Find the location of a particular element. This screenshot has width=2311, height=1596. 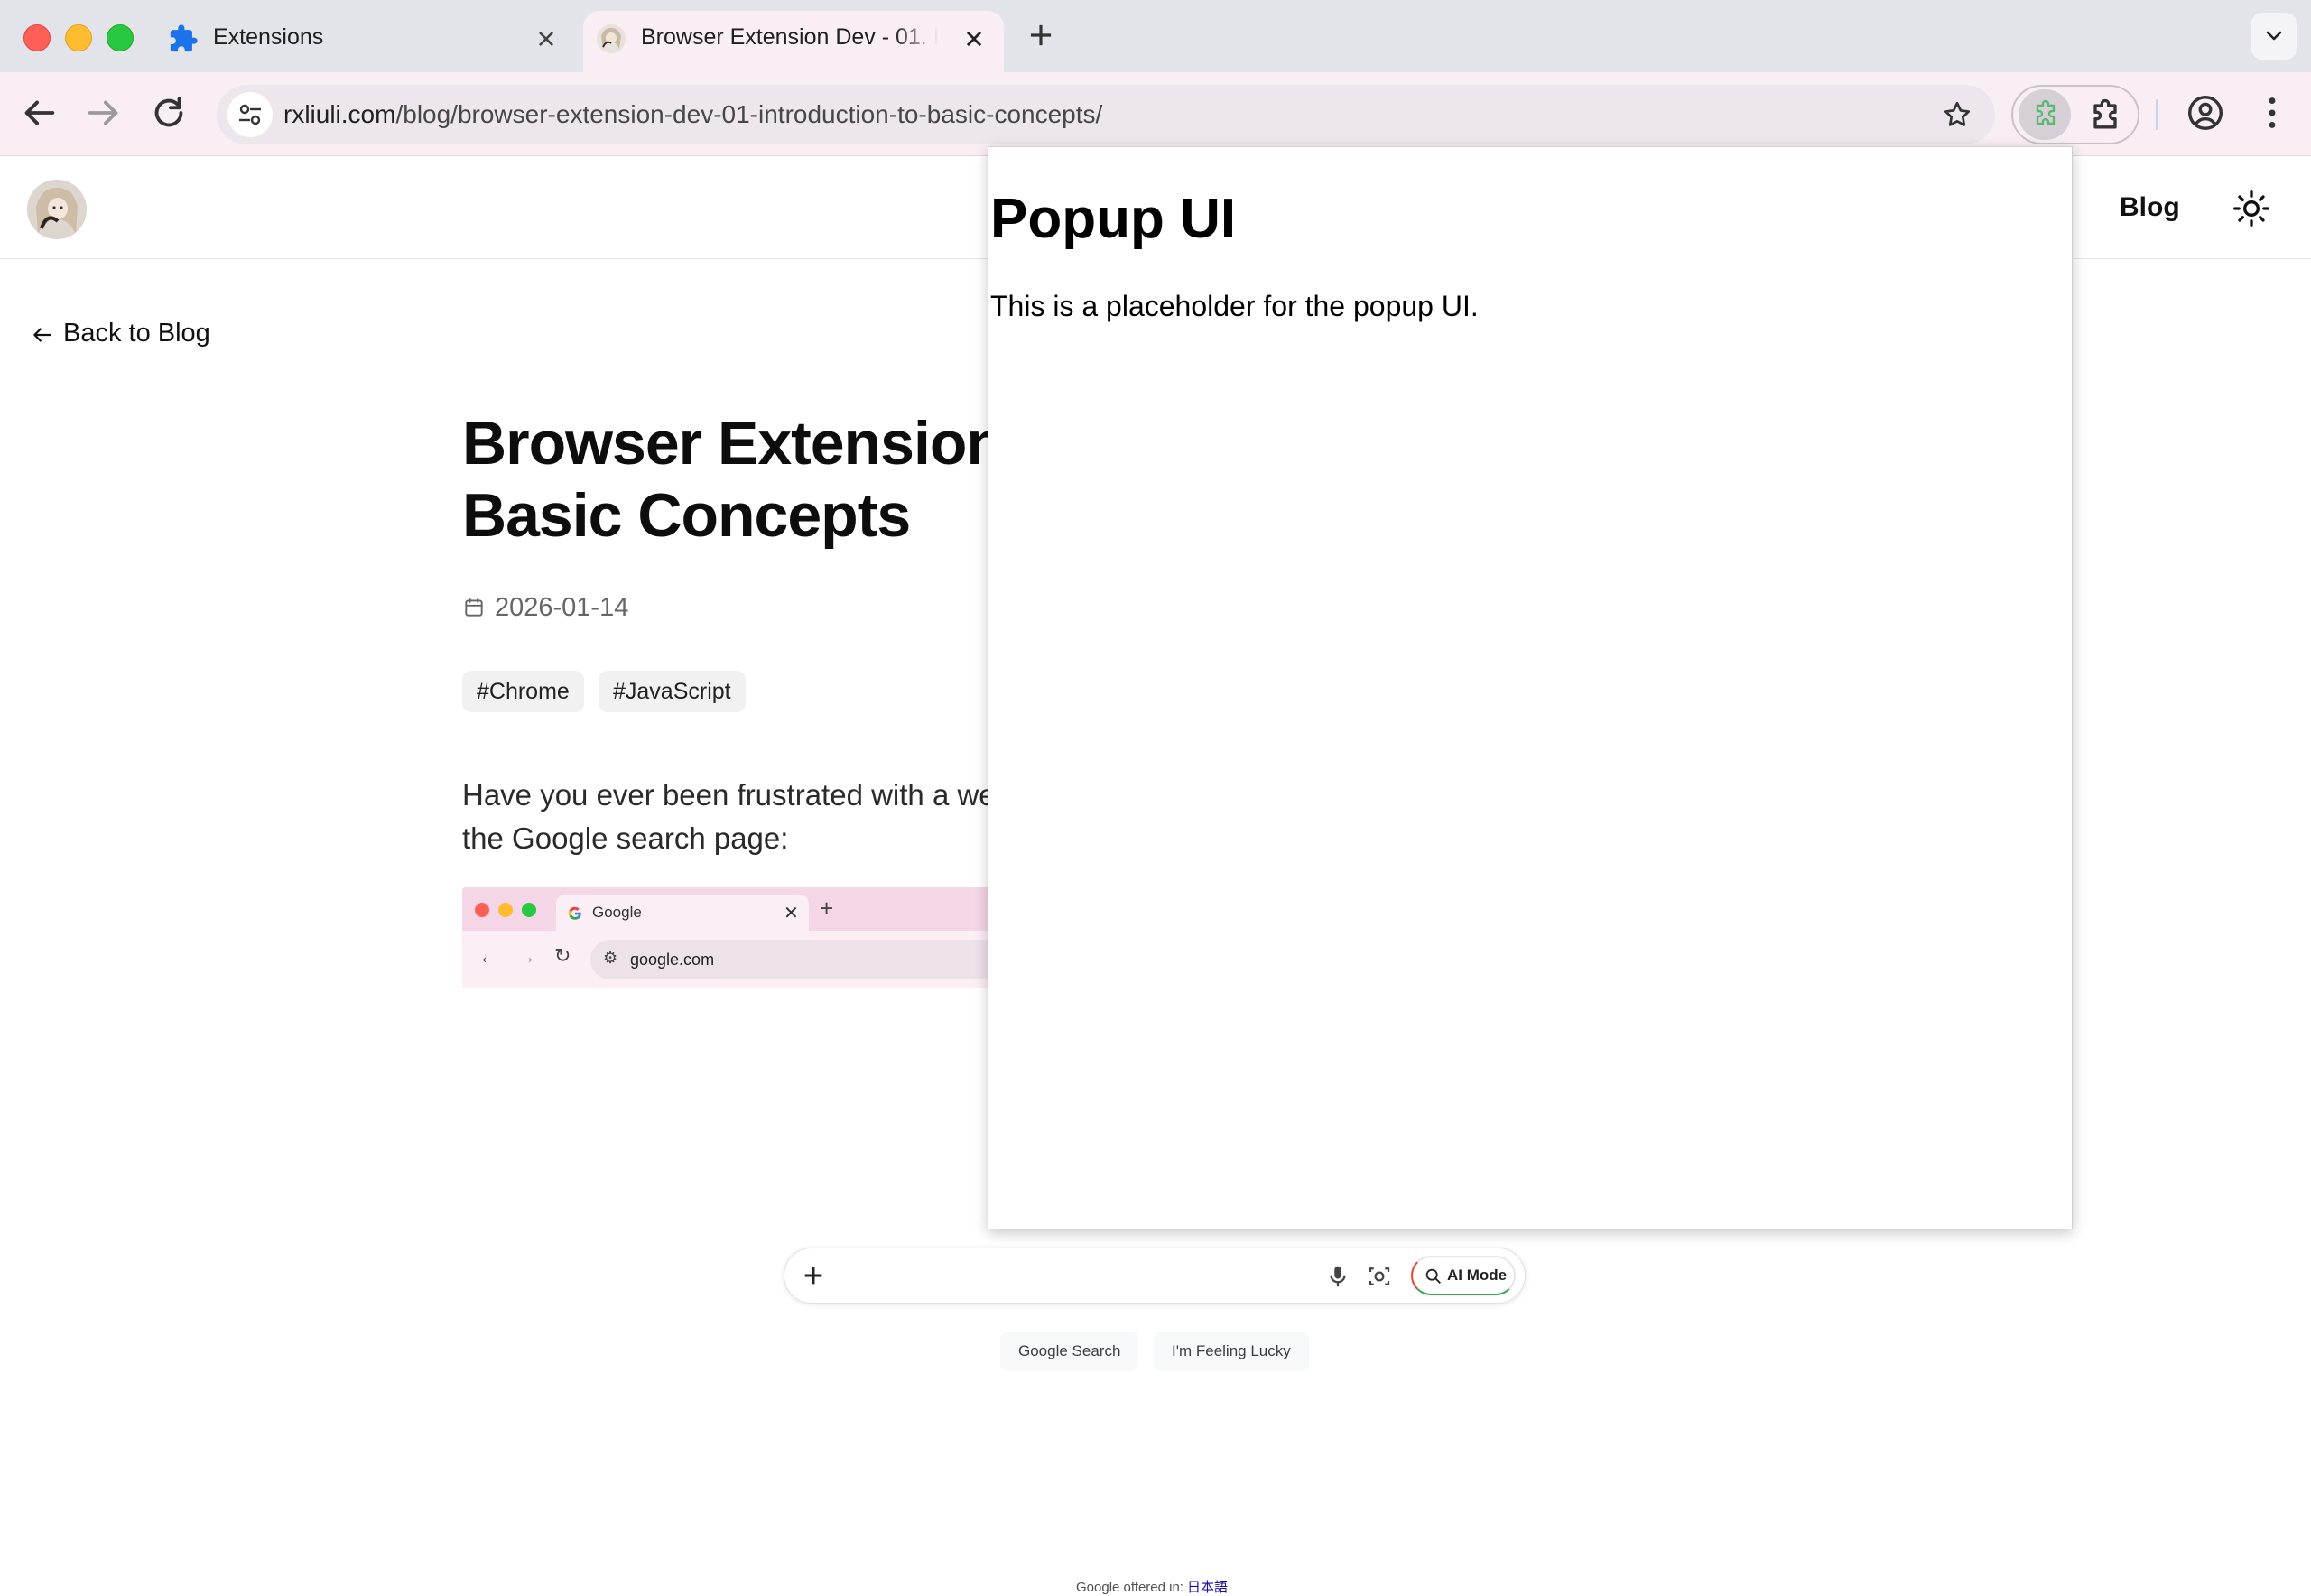

mic-icon is located at coordinates (1337, 1277).